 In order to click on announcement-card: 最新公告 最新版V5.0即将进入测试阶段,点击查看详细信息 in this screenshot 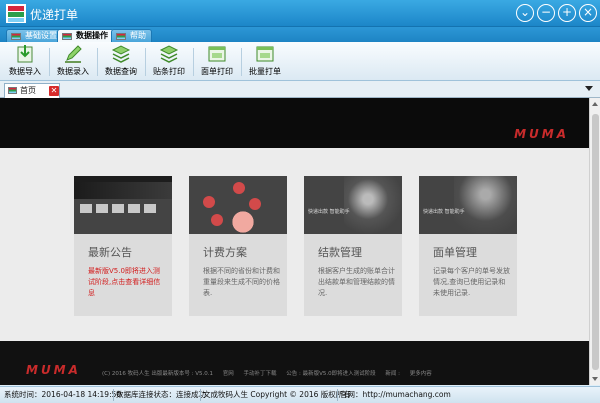, I will do `click(123, 246)`.